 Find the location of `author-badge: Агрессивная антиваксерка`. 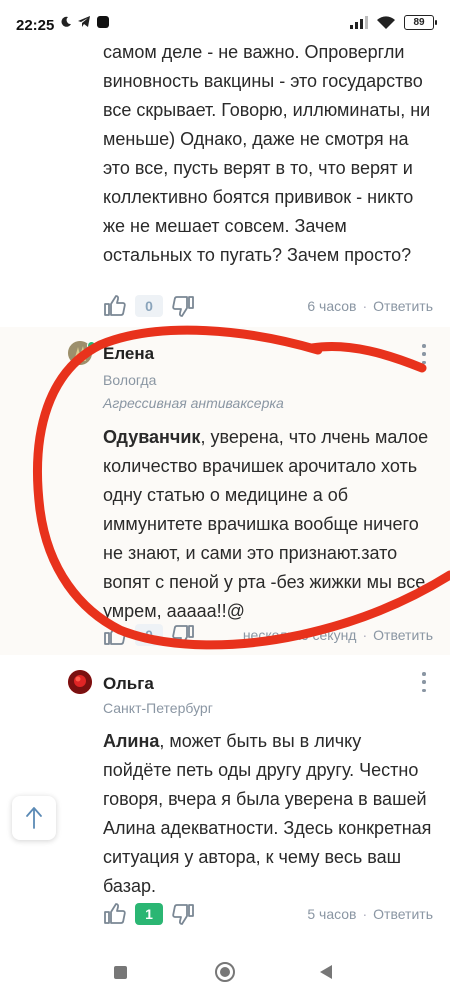

author-badge: Агрессивная антиваксерка is located at coordinates (193, 403).